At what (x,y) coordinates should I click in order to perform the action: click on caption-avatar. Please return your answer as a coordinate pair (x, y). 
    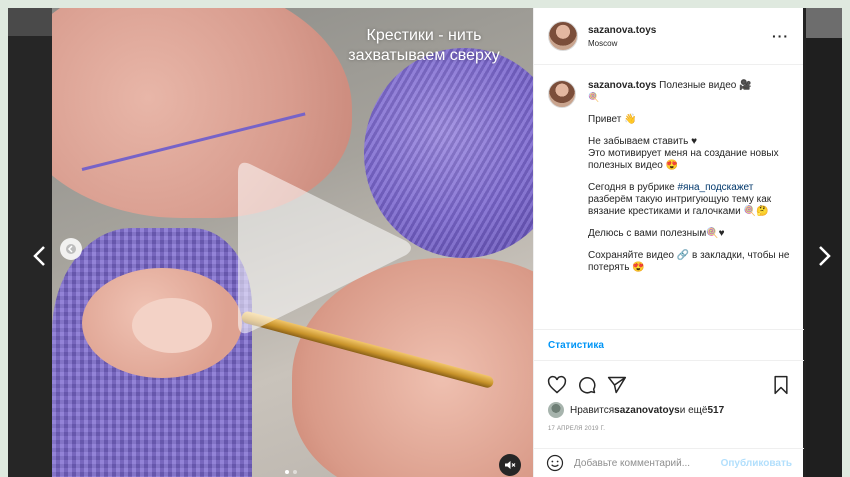
    Looking at the image, I should click on (562, 94).